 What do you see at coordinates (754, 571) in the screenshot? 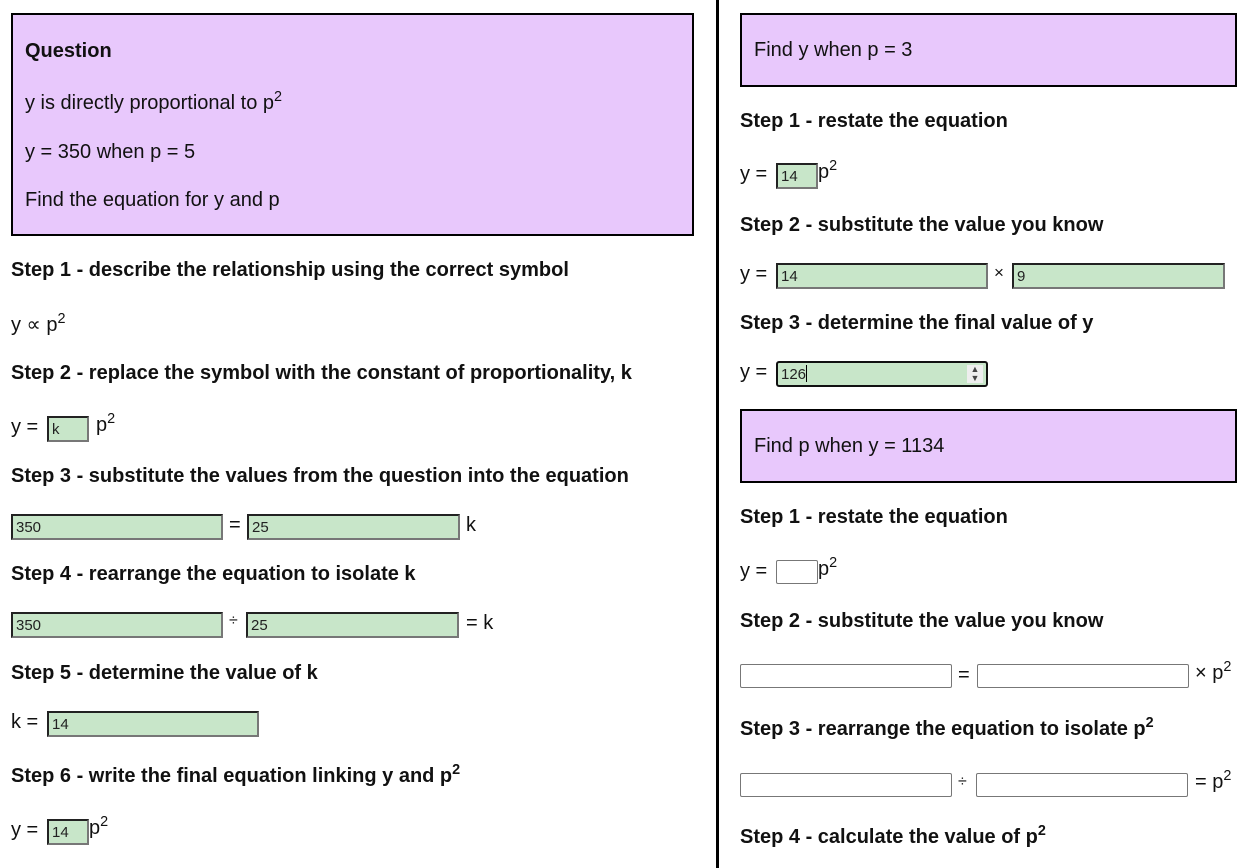
I see `part-b-step1-prefix: y =` at bounding box center [754, 571].